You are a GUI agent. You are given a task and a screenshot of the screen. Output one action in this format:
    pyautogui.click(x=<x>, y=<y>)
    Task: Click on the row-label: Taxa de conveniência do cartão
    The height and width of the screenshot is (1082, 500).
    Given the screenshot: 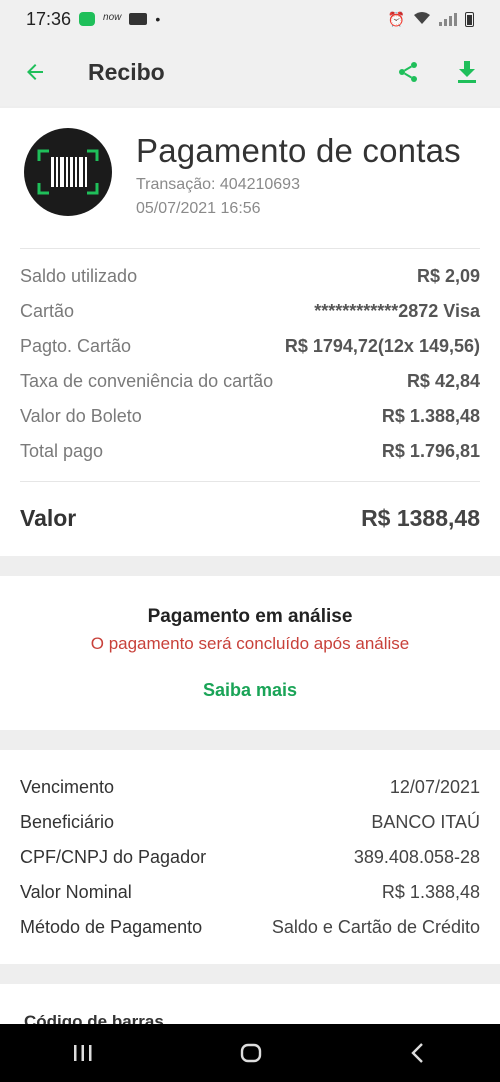 What is the action you would take?
    pyautogui.click(x=147, y=381)
    